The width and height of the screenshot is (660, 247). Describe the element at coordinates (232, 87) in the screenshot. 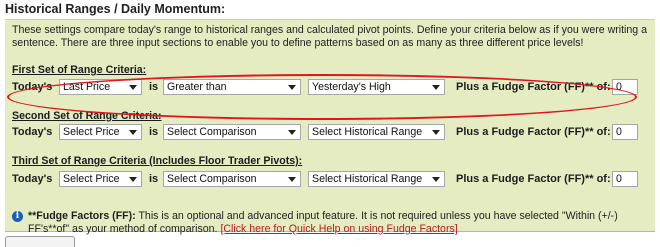

I see `section-1-comparison-select: Greater than` at that location.